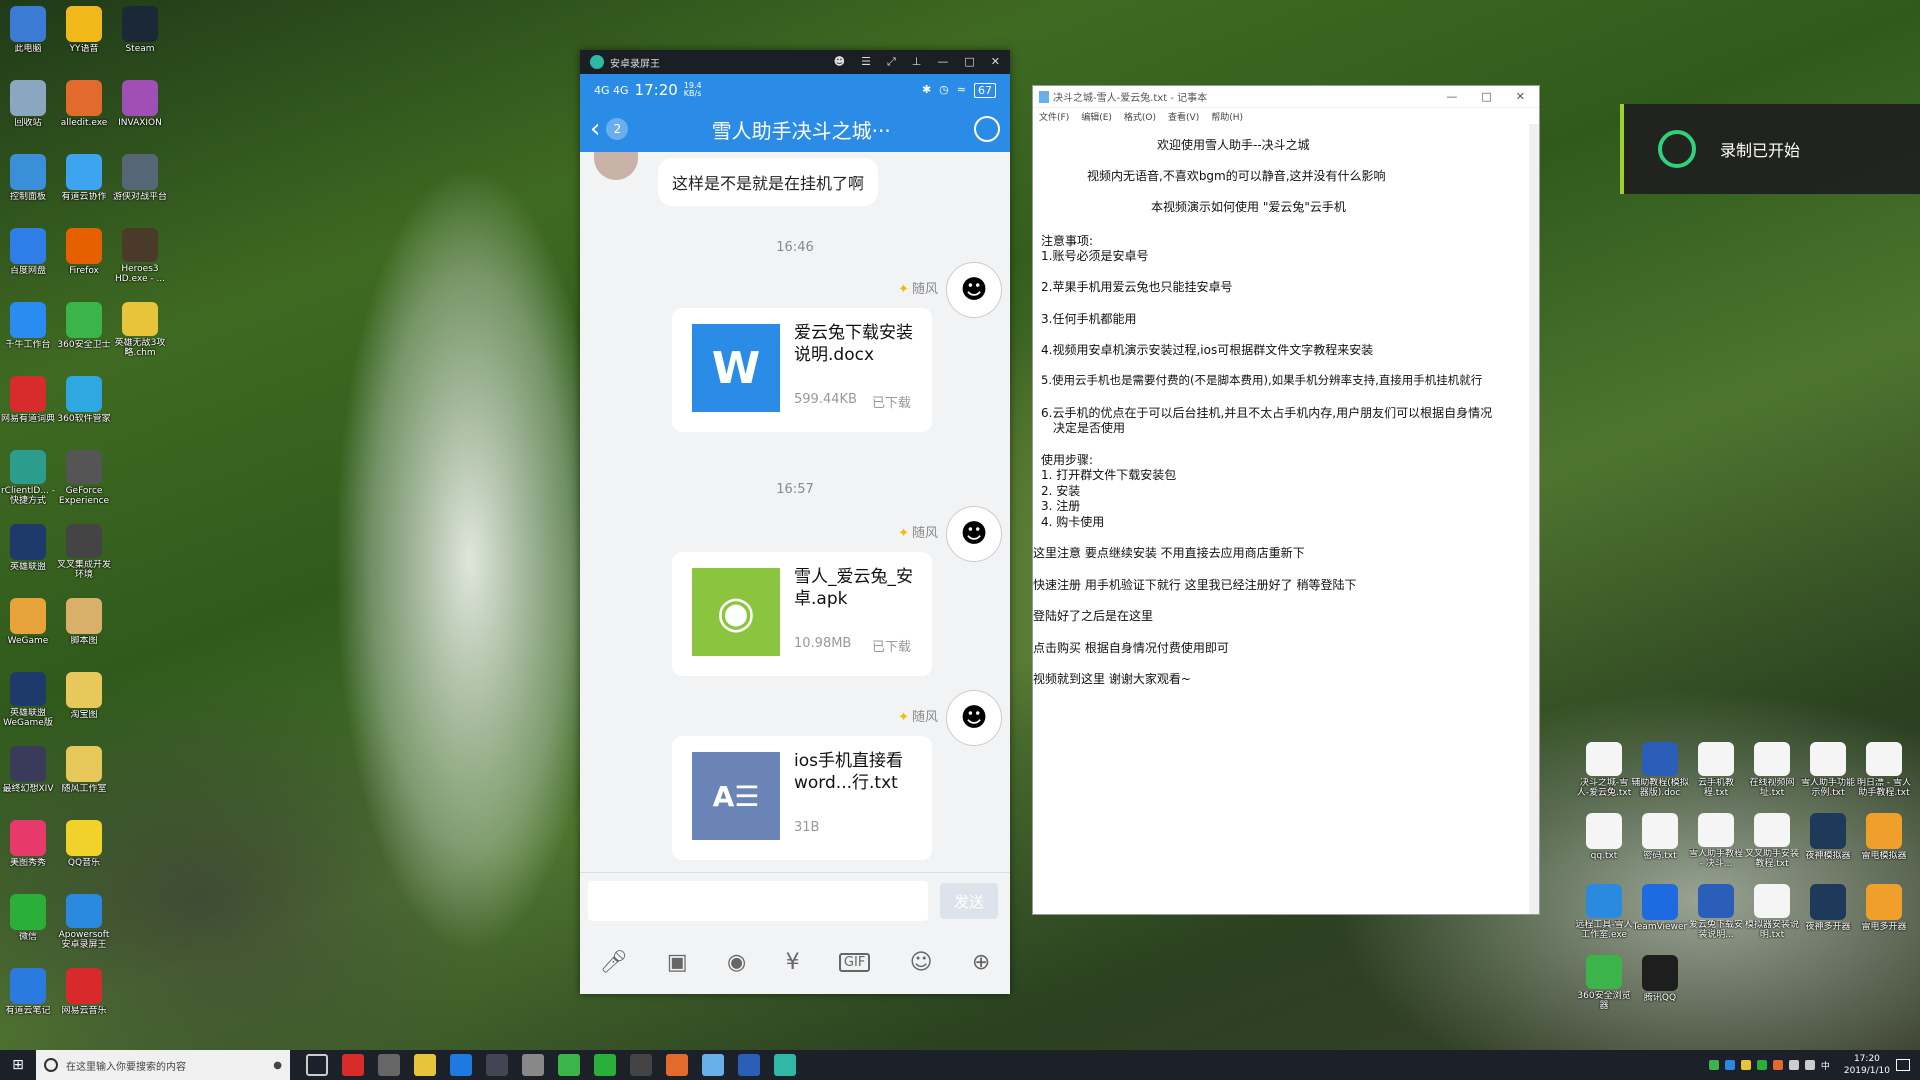  What do you see at coordinates (28, 180) in the screenshot?
I see `desktop-icon: 控制面板` at bounding box center [28, 180].